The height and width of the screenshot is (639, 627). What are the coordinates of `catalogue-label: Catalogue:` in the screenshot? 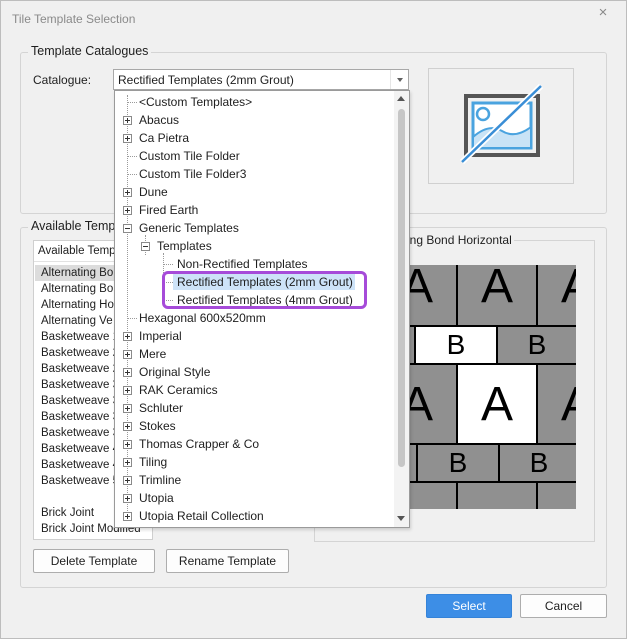 It's located at (62, 80).